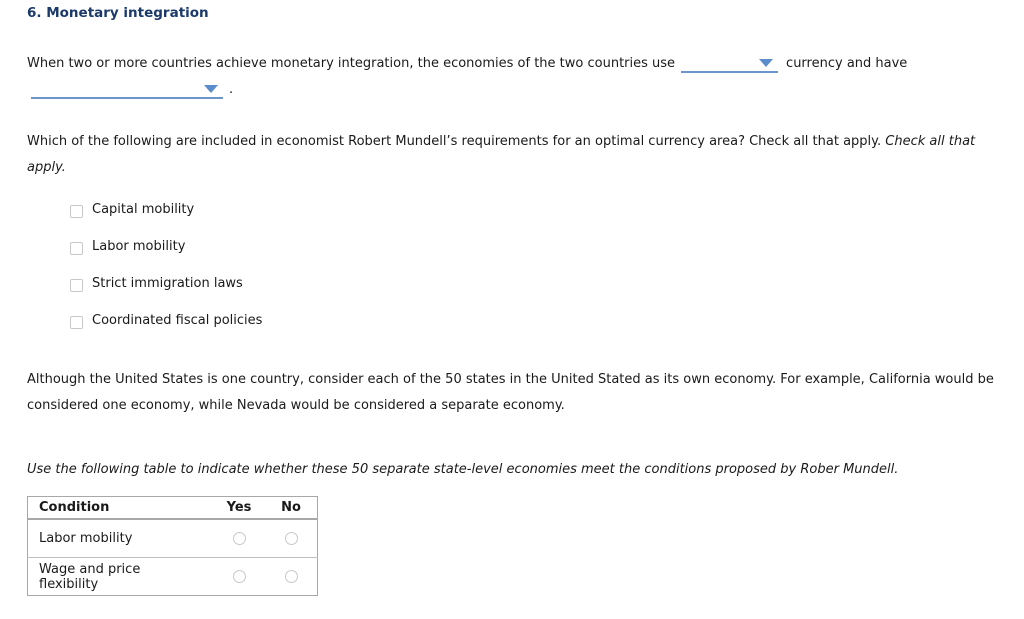  I want to click on option-label: Capital mobility, so click(143, 209).